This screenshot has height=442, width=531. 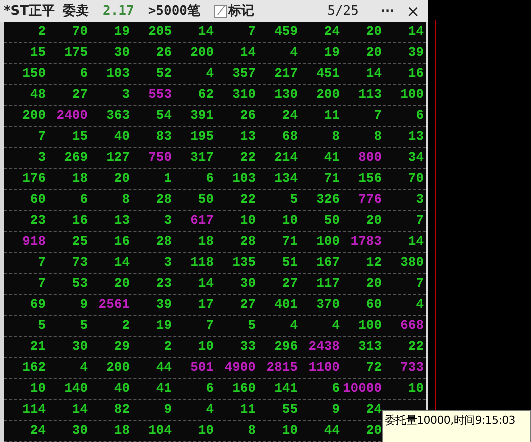 What do you see at coordinates (118, 116) in the screenshot?
I see `order-cell-text: 363` at bounding box center [118, 116].